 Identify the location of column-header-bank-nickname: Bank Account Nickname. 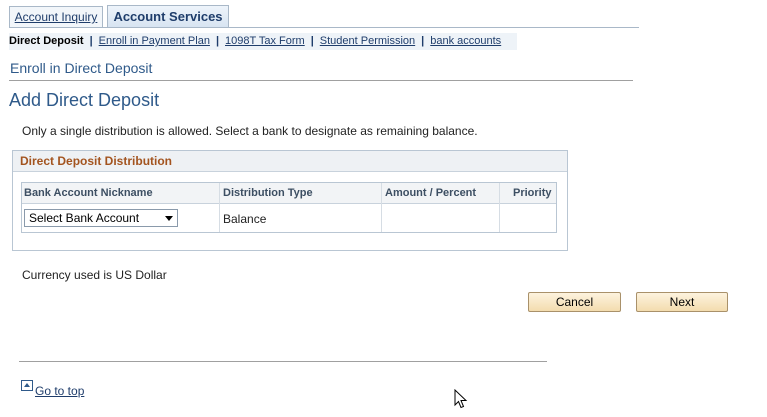
(88, 193).